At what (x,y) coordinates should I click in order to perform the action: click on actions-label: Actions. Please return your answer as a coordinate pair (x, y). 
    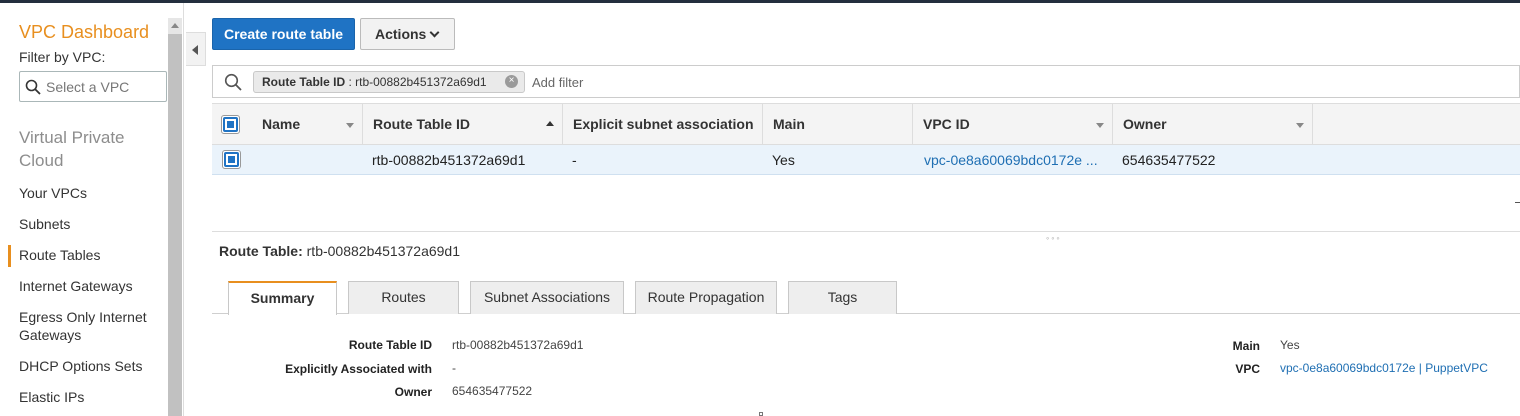
    Looking at the image, I should click on (401, 34).